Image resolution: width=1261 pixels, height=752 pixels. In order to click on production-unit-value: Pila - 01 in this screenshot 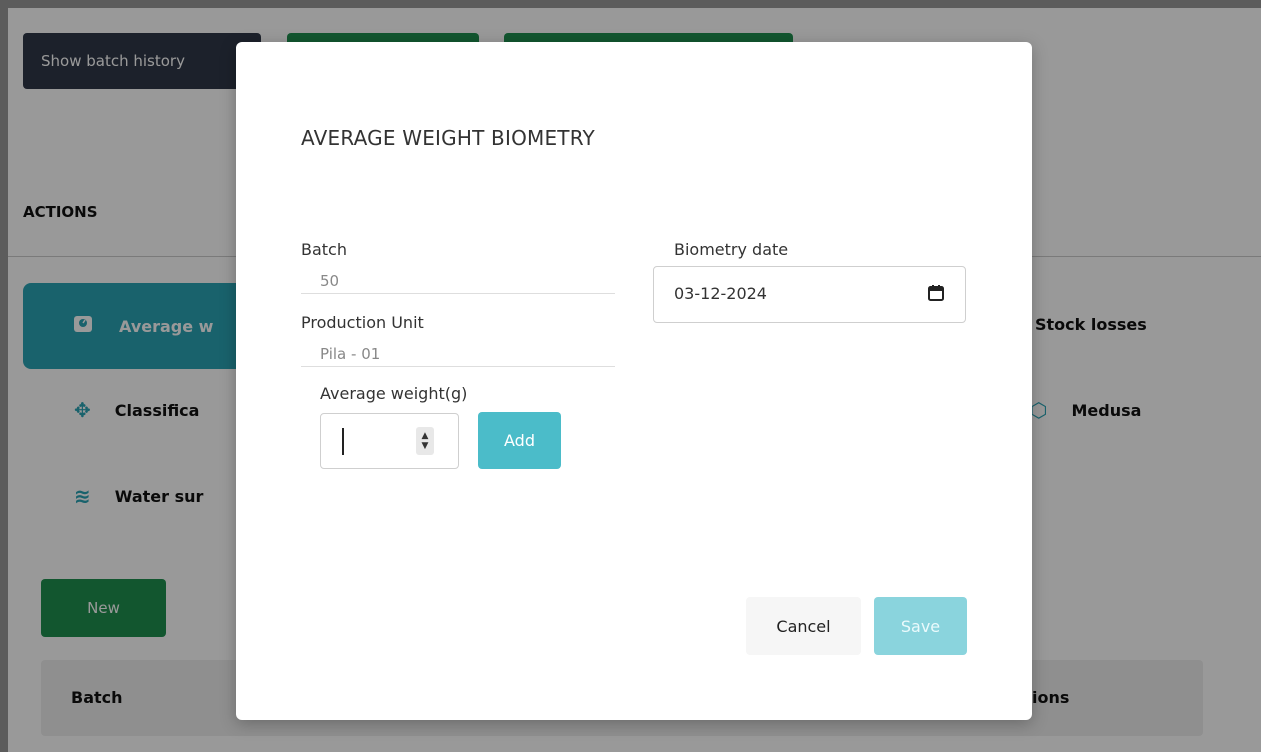, I will do `click(350, 354)`.